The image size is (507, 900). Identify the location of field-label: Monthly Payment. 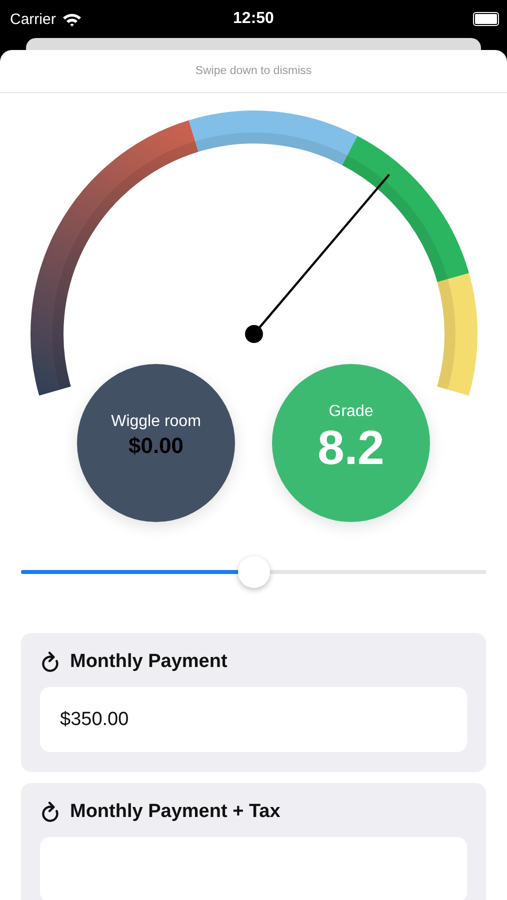
(149, 662).